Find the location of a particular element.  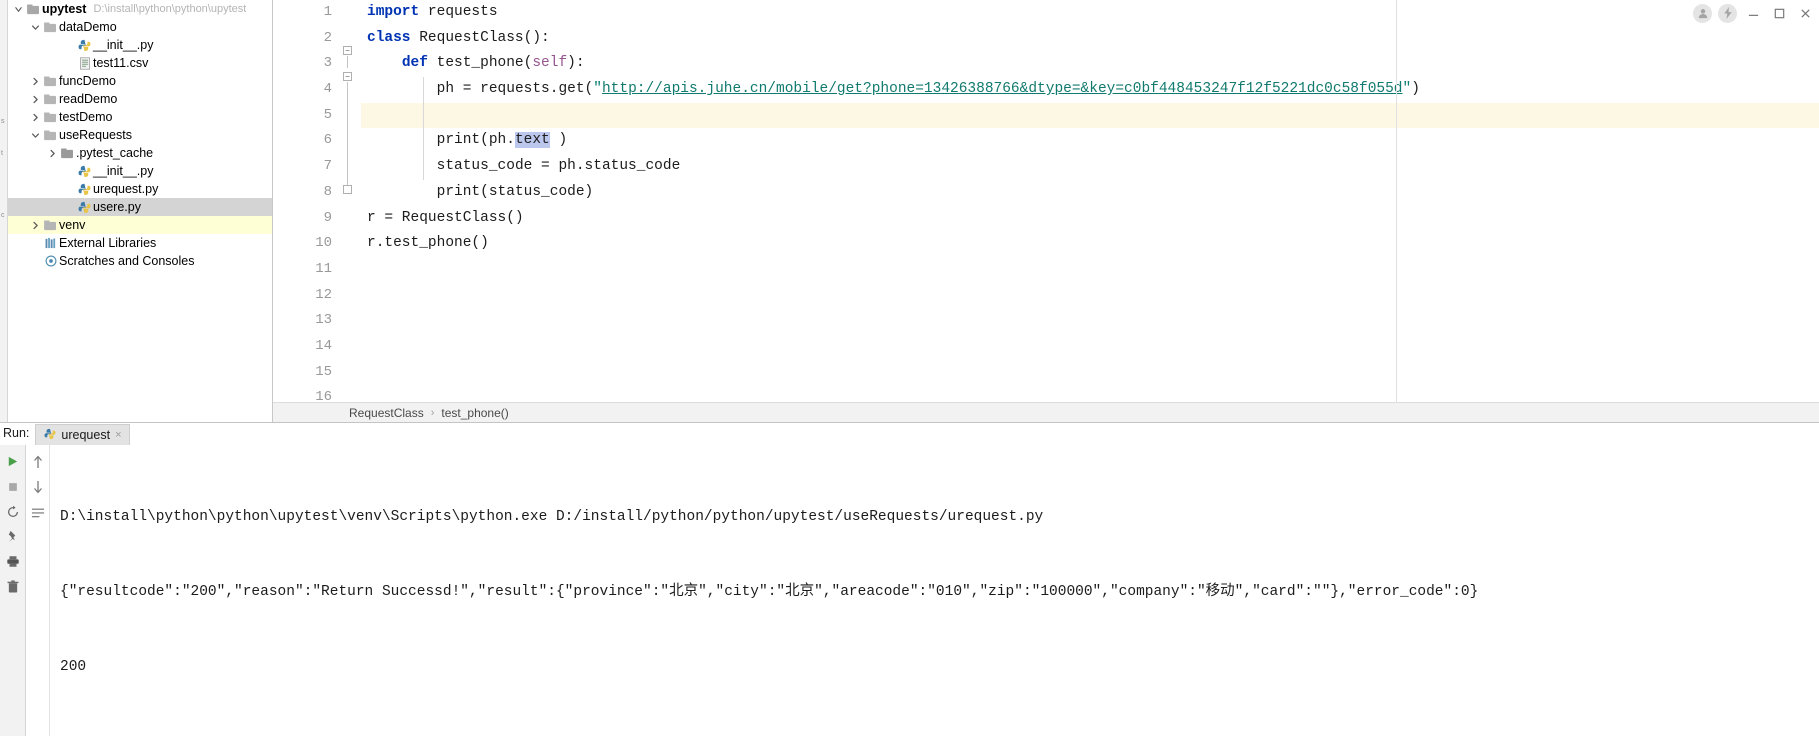

tree-item-testdemo: testDemo is located at coordinates (140, 117).